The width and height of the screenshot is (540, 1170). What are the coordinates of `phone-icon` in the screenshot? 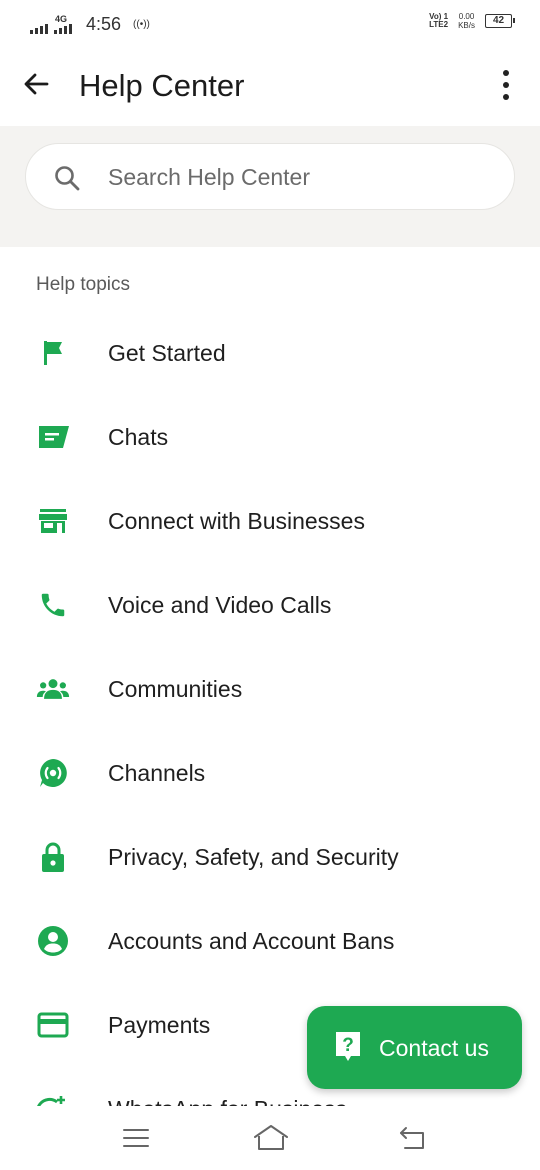 It's located at (53, 605).